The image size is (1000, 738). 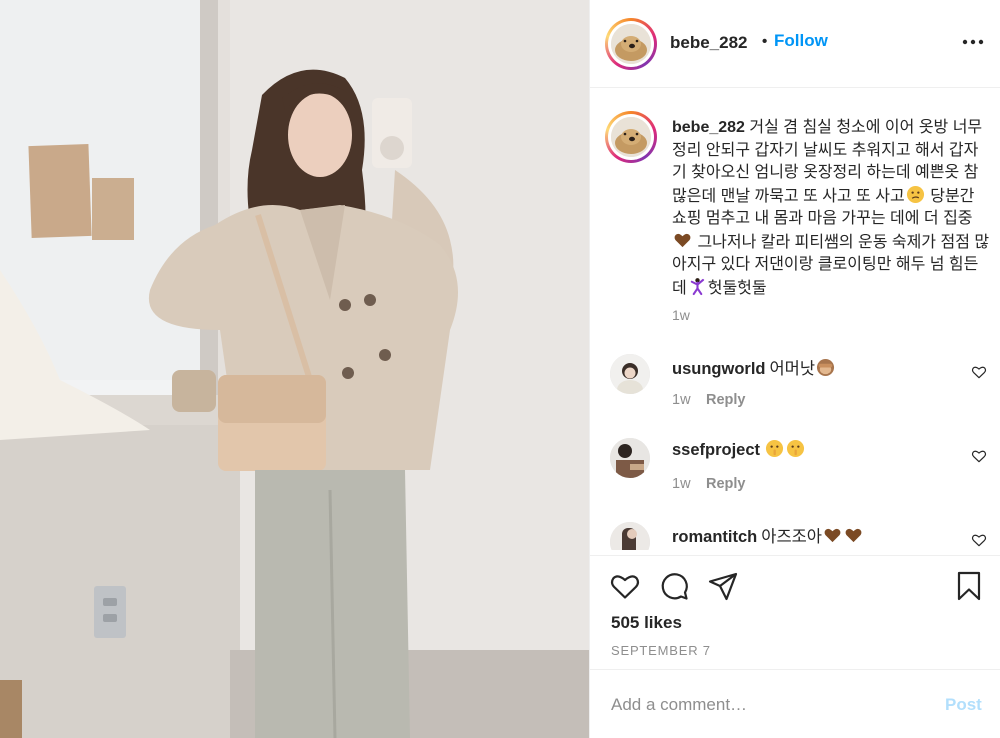 I want to click on comment-body: romantitch 아즈조아, so click(x=768, y=535).